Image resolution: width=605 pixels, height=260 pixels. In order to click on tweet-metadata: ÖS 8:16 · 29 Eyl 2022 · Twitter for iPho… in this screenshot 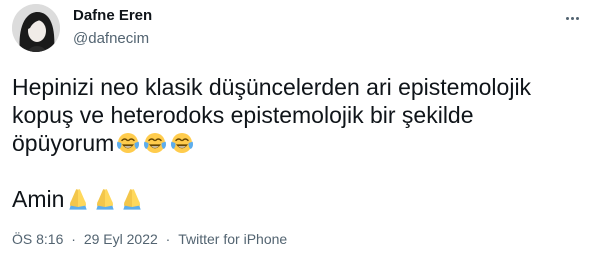, I will do `click(149, 239)`.